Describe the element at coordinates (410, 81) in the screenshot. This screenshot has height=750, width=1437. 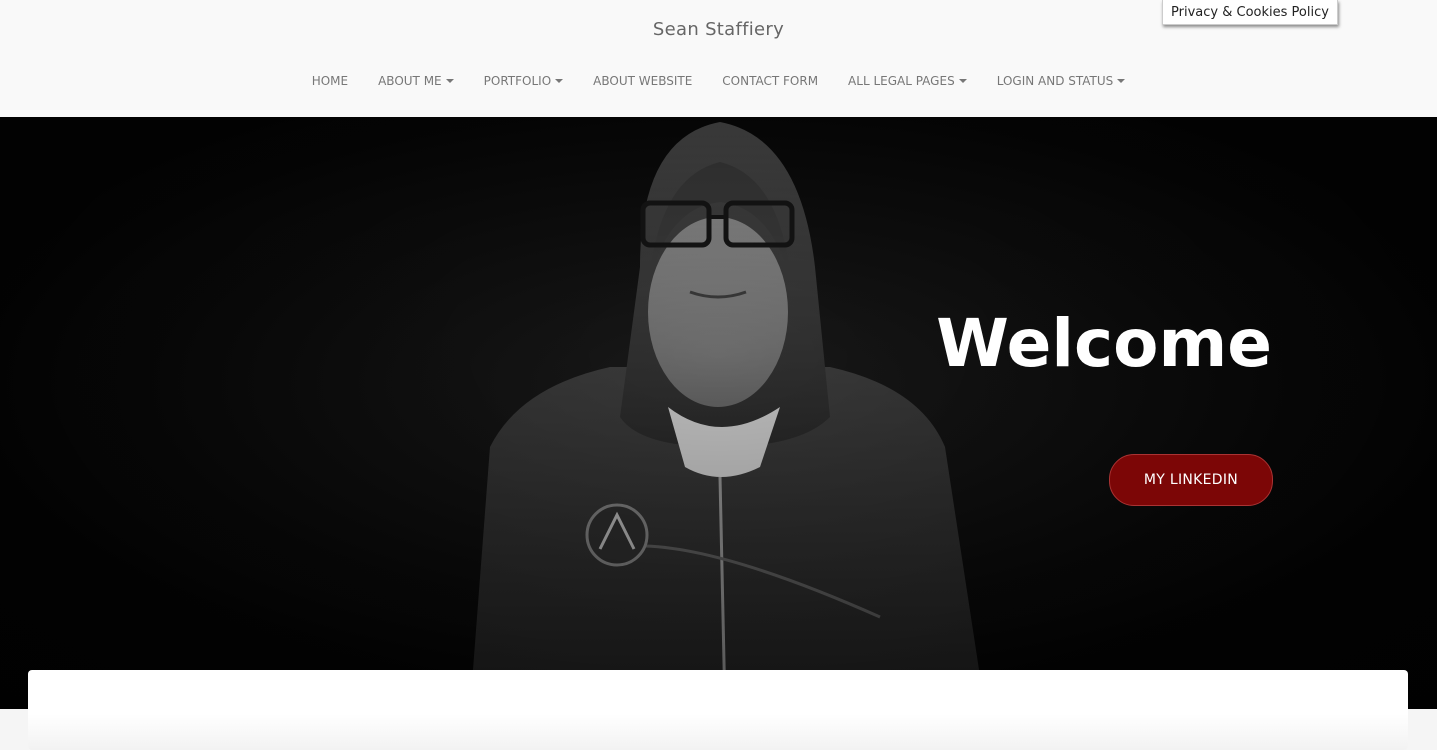
I see `nav-item-label: About Me` at that location.